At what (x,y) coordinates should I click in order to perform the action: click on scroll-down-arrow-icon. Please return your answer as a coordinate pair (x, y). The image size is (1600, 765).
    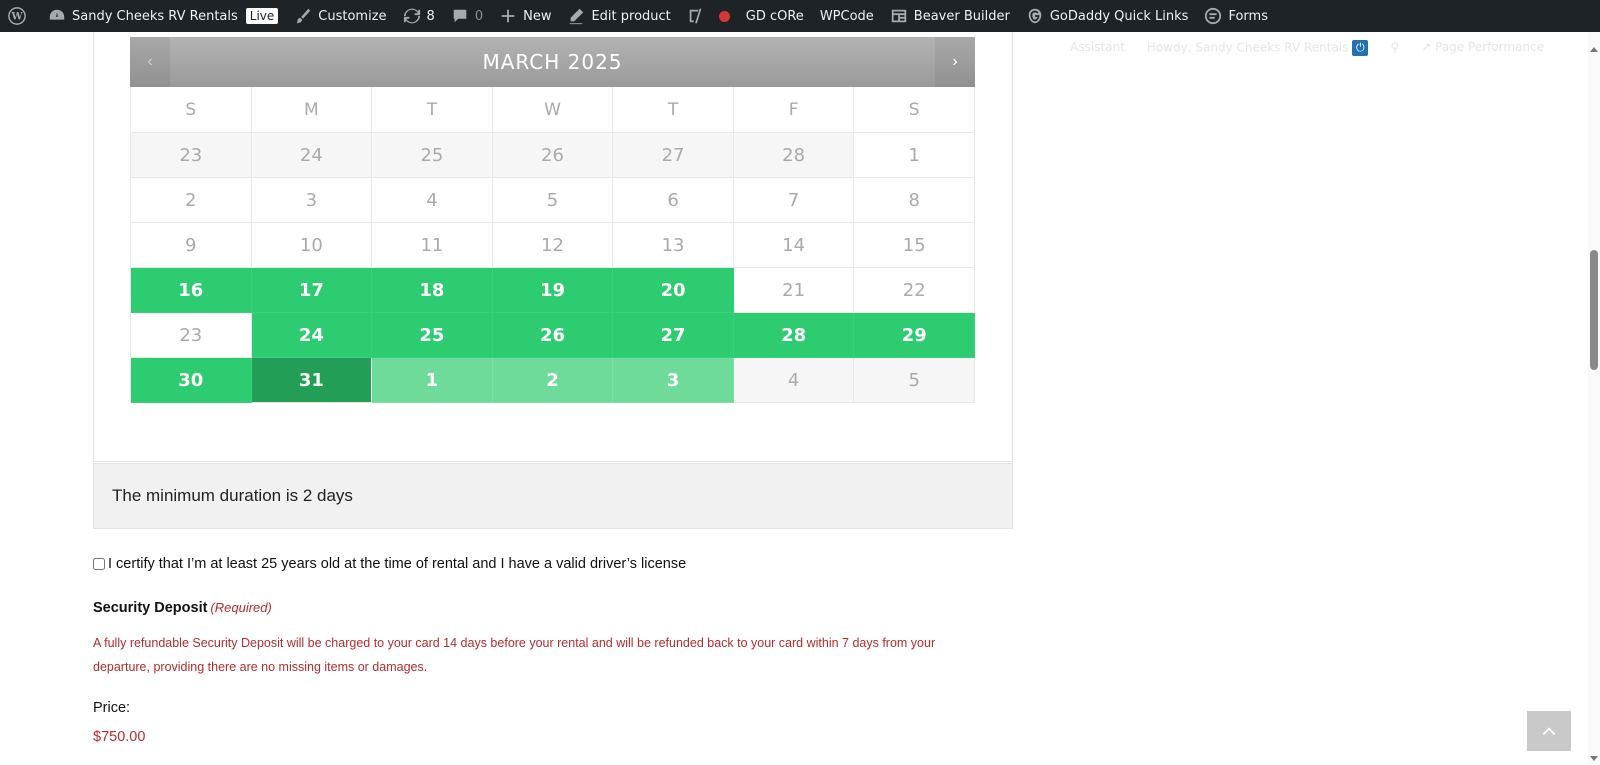
    Looking at the image, I should click on (1594, 758).